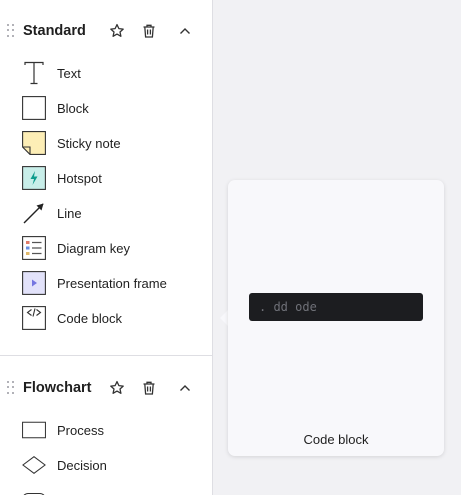 This screenshot has width=461, height=495. Describe the element at coordinates (80, 430) in the screenshot. I see `item-label: Process` at that location.